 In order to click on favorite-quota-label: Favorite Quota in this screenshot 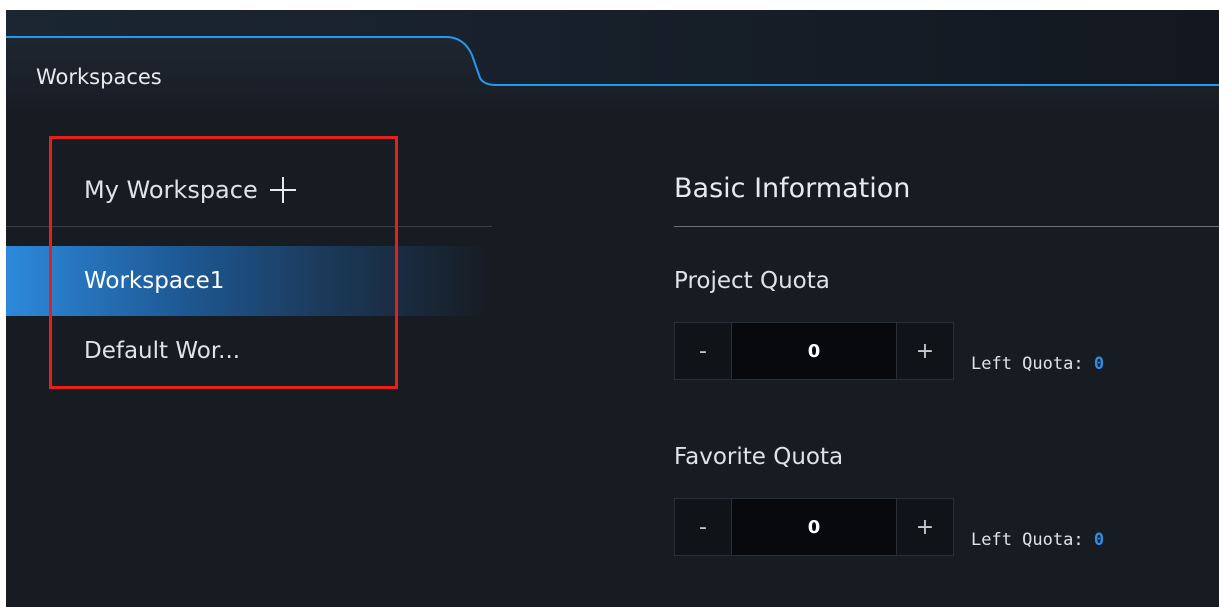, I will do `click(759, 457)`.